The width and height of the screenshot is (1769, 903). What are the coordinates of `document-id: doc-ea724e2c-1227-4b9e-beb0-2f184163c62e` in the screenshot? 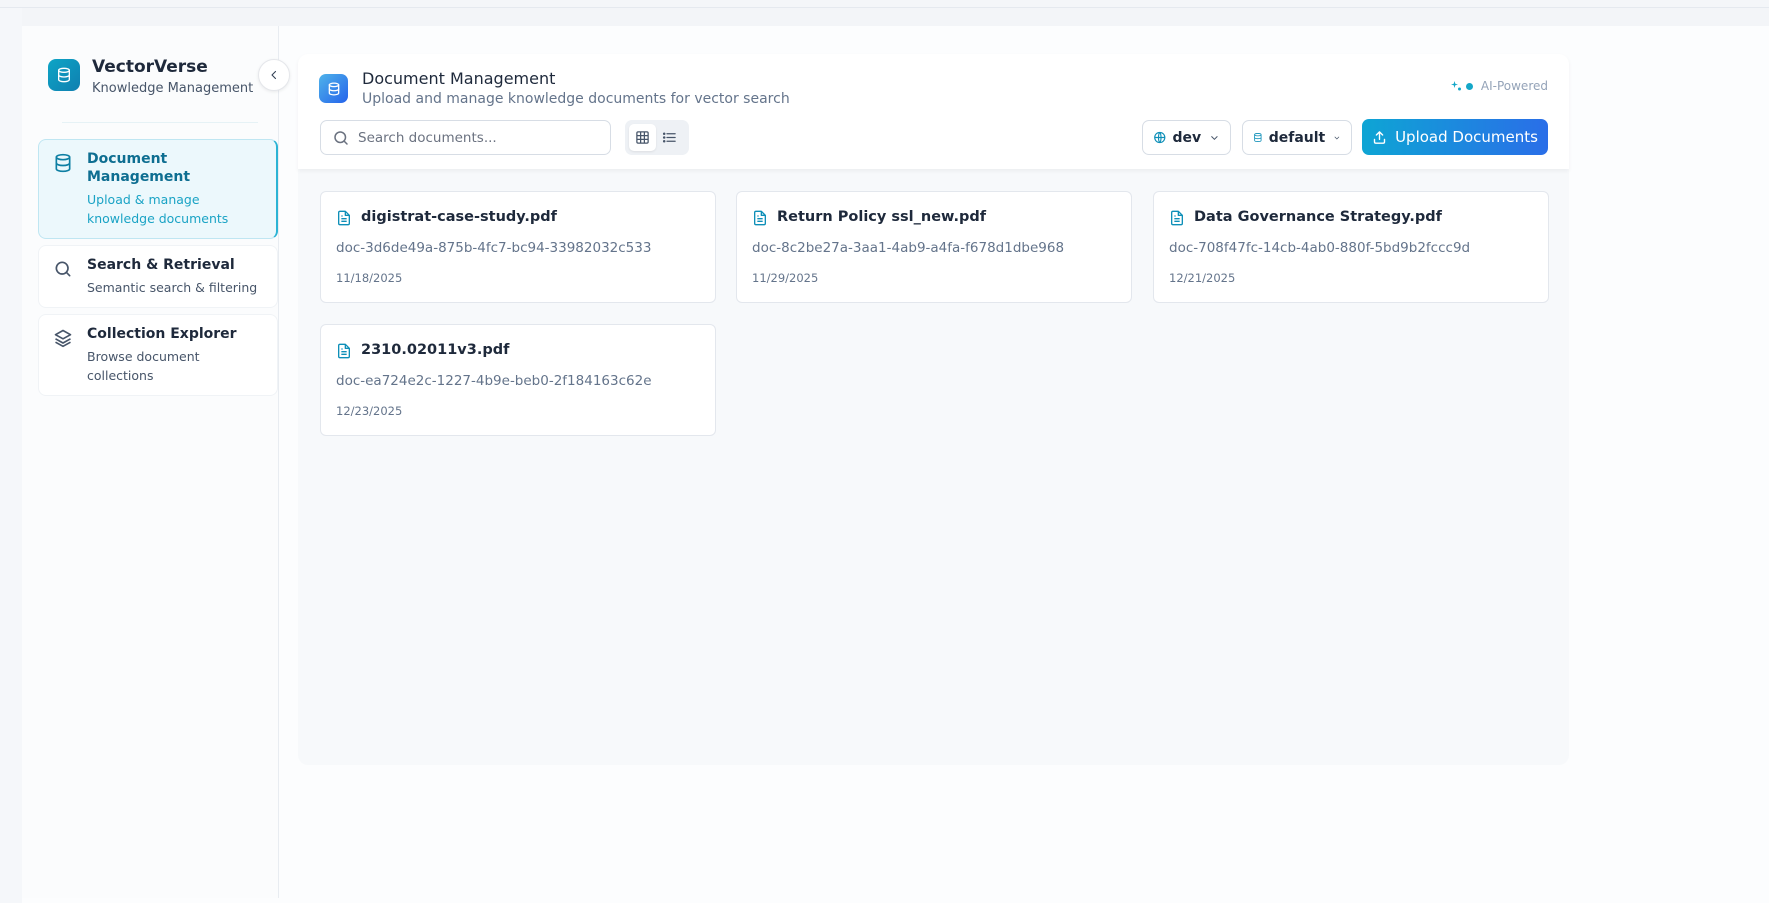 It's located at (494, 381).